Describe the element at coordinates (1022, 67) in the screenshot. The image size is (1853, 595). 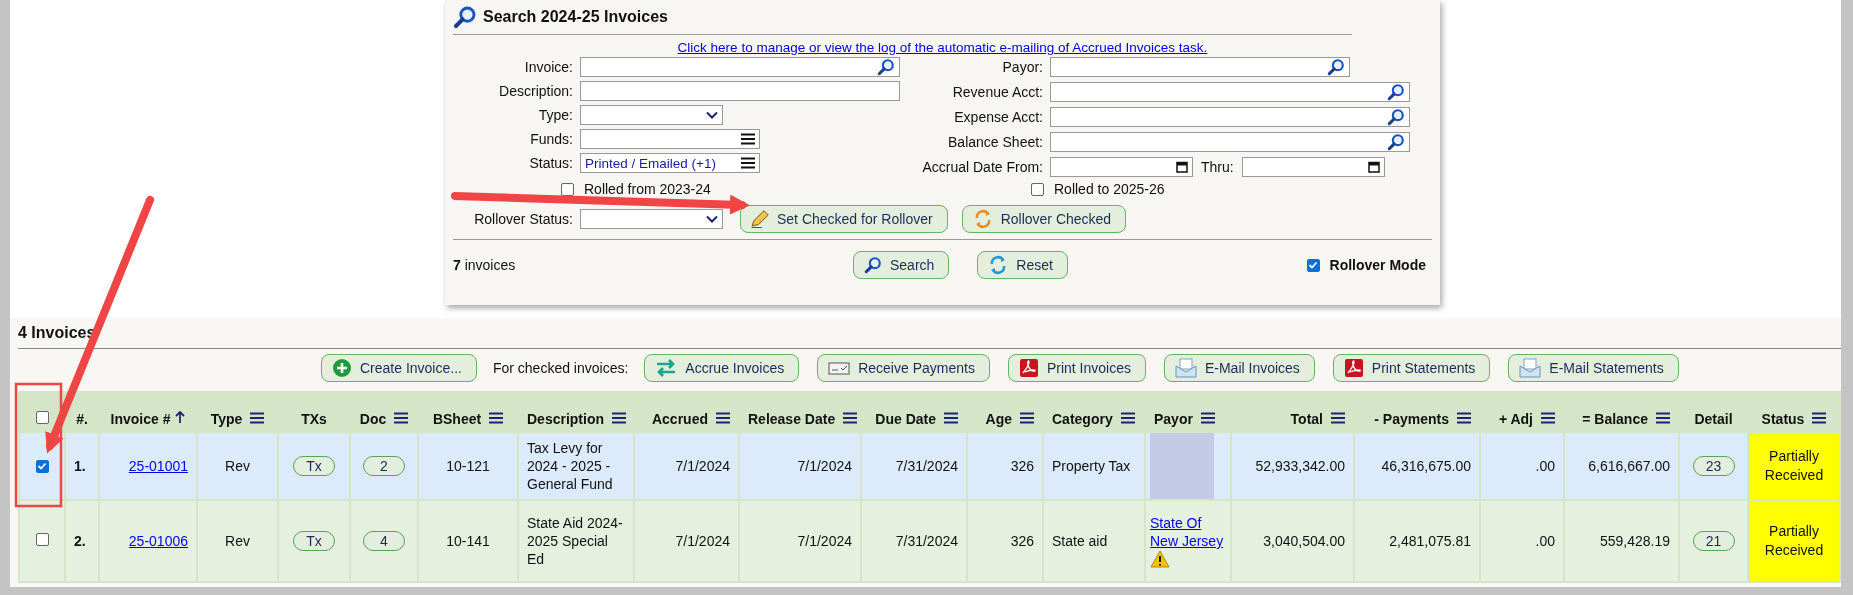
I see `field-label: Payor:` at that location.